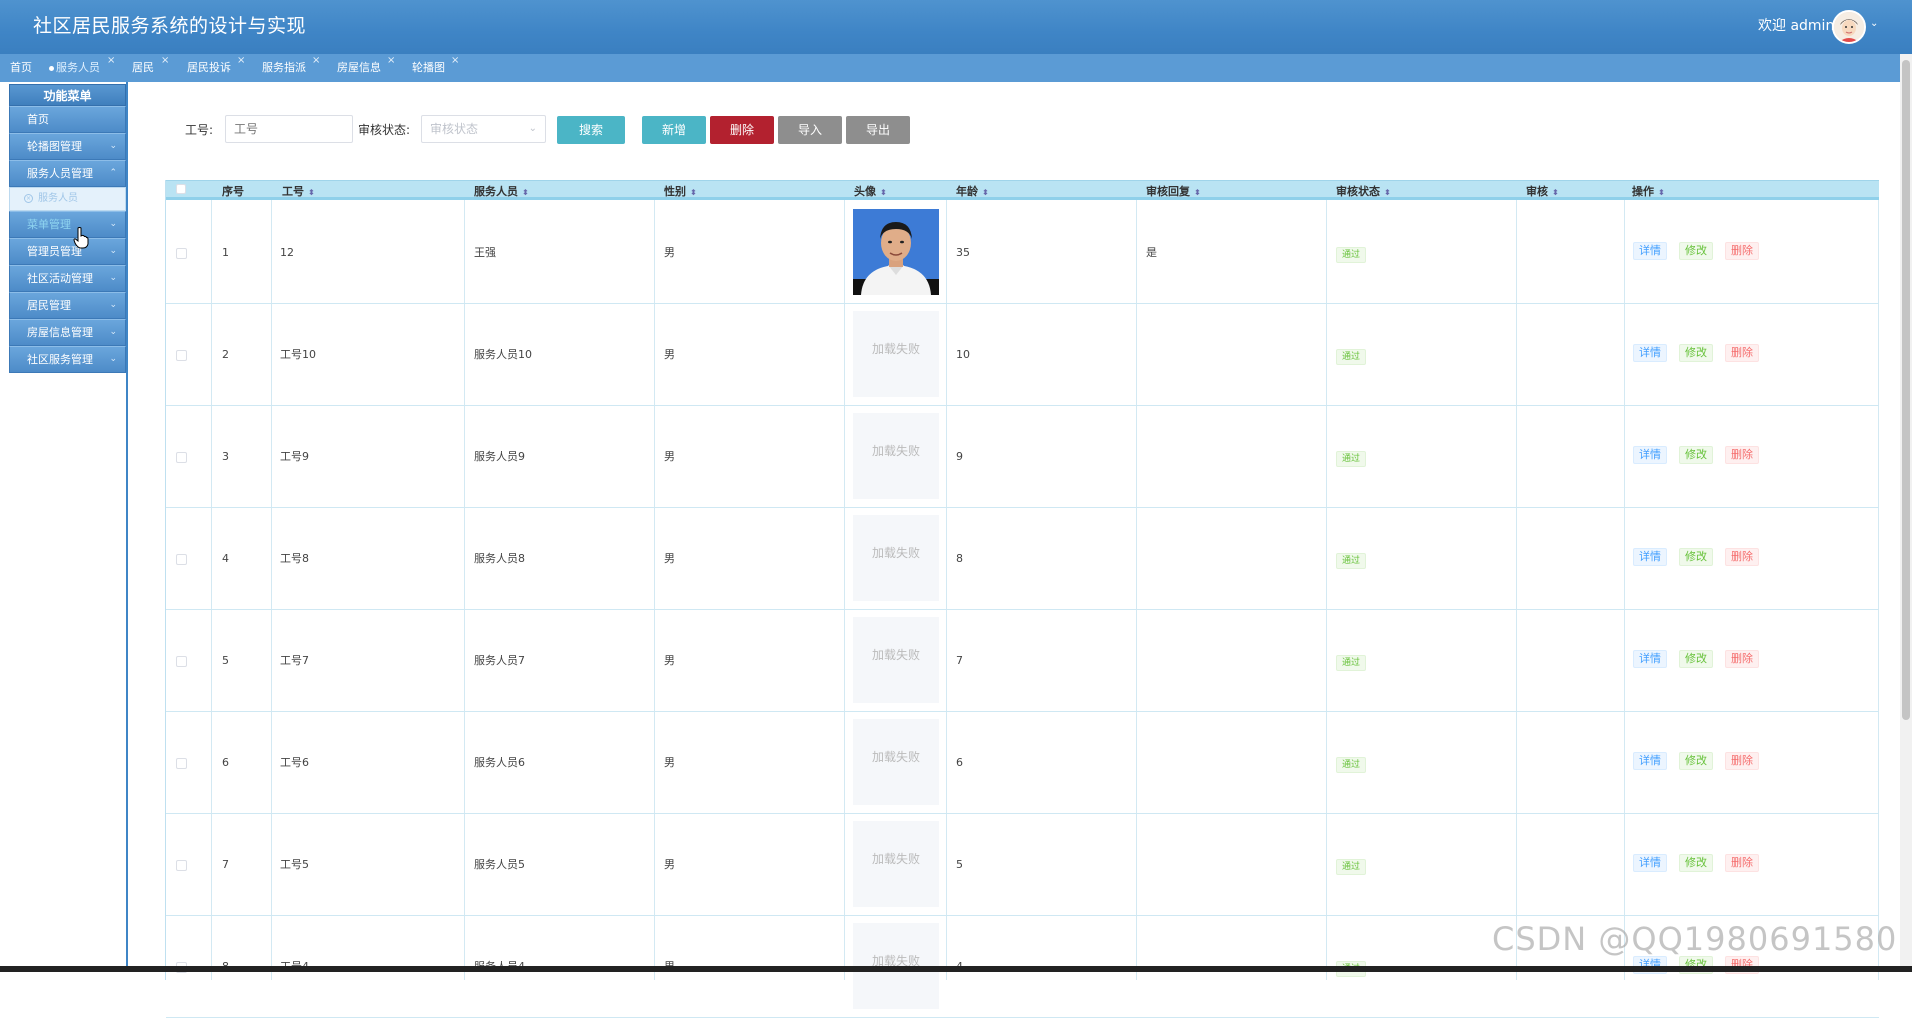 The height and width of the screenshot is (1018, 1912). Describe the element at coordinates (60, 359) in the screenshot. I see `sidebar-item-label: 社区服务管理` at that location.